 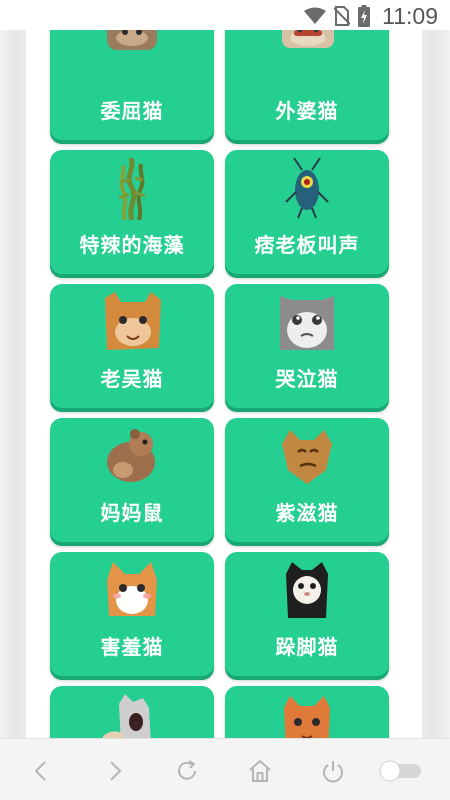 What do you see at coordinates (132, 40) in the screenshot?
I see `sad-cat-image` at bounding box center [132, 40].